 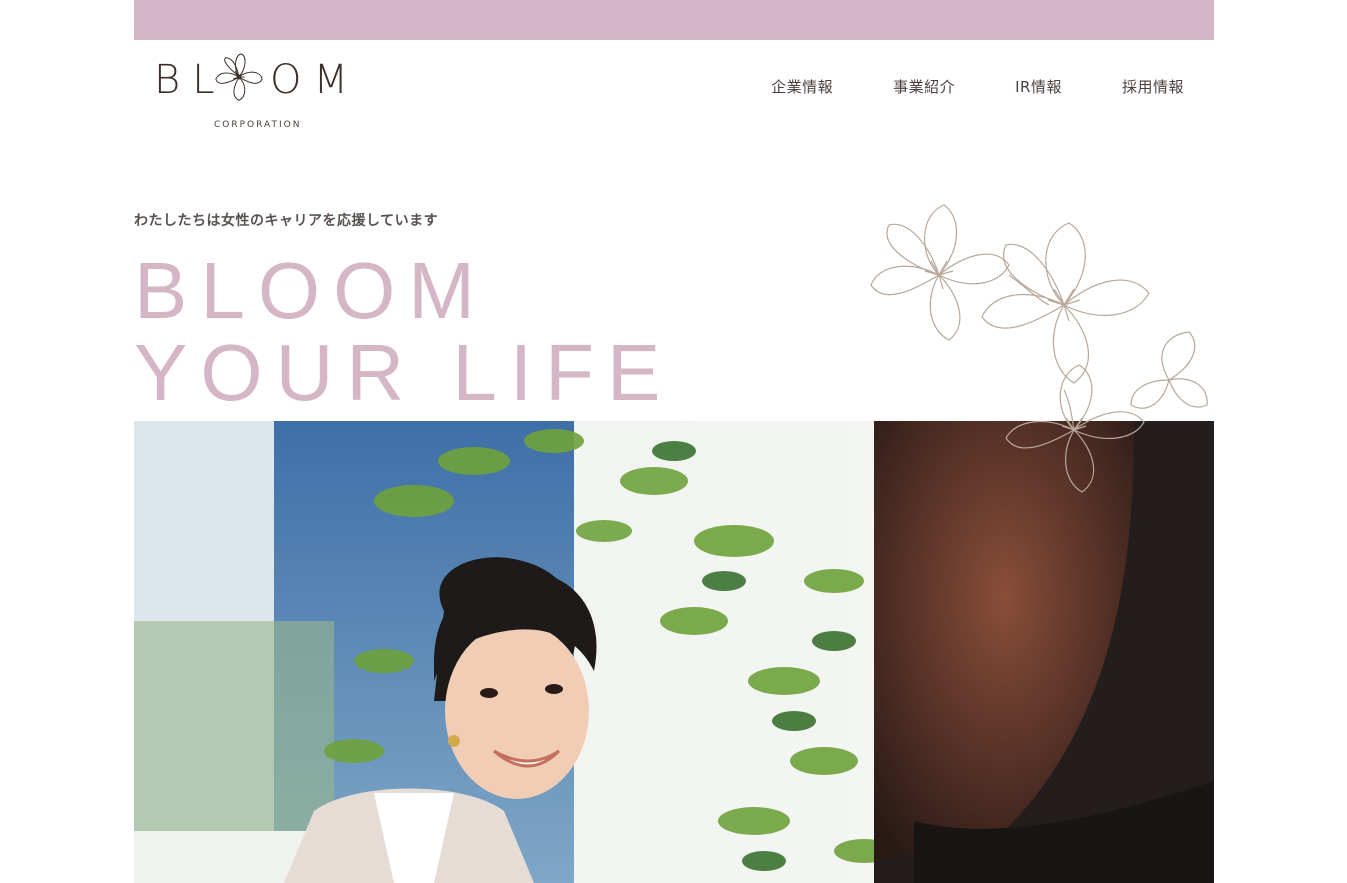 What do you see at coordinates (311, 290) in the screenshot?
I see `hero-title-line-1: BLOOM` at bounding box center [311, 290].